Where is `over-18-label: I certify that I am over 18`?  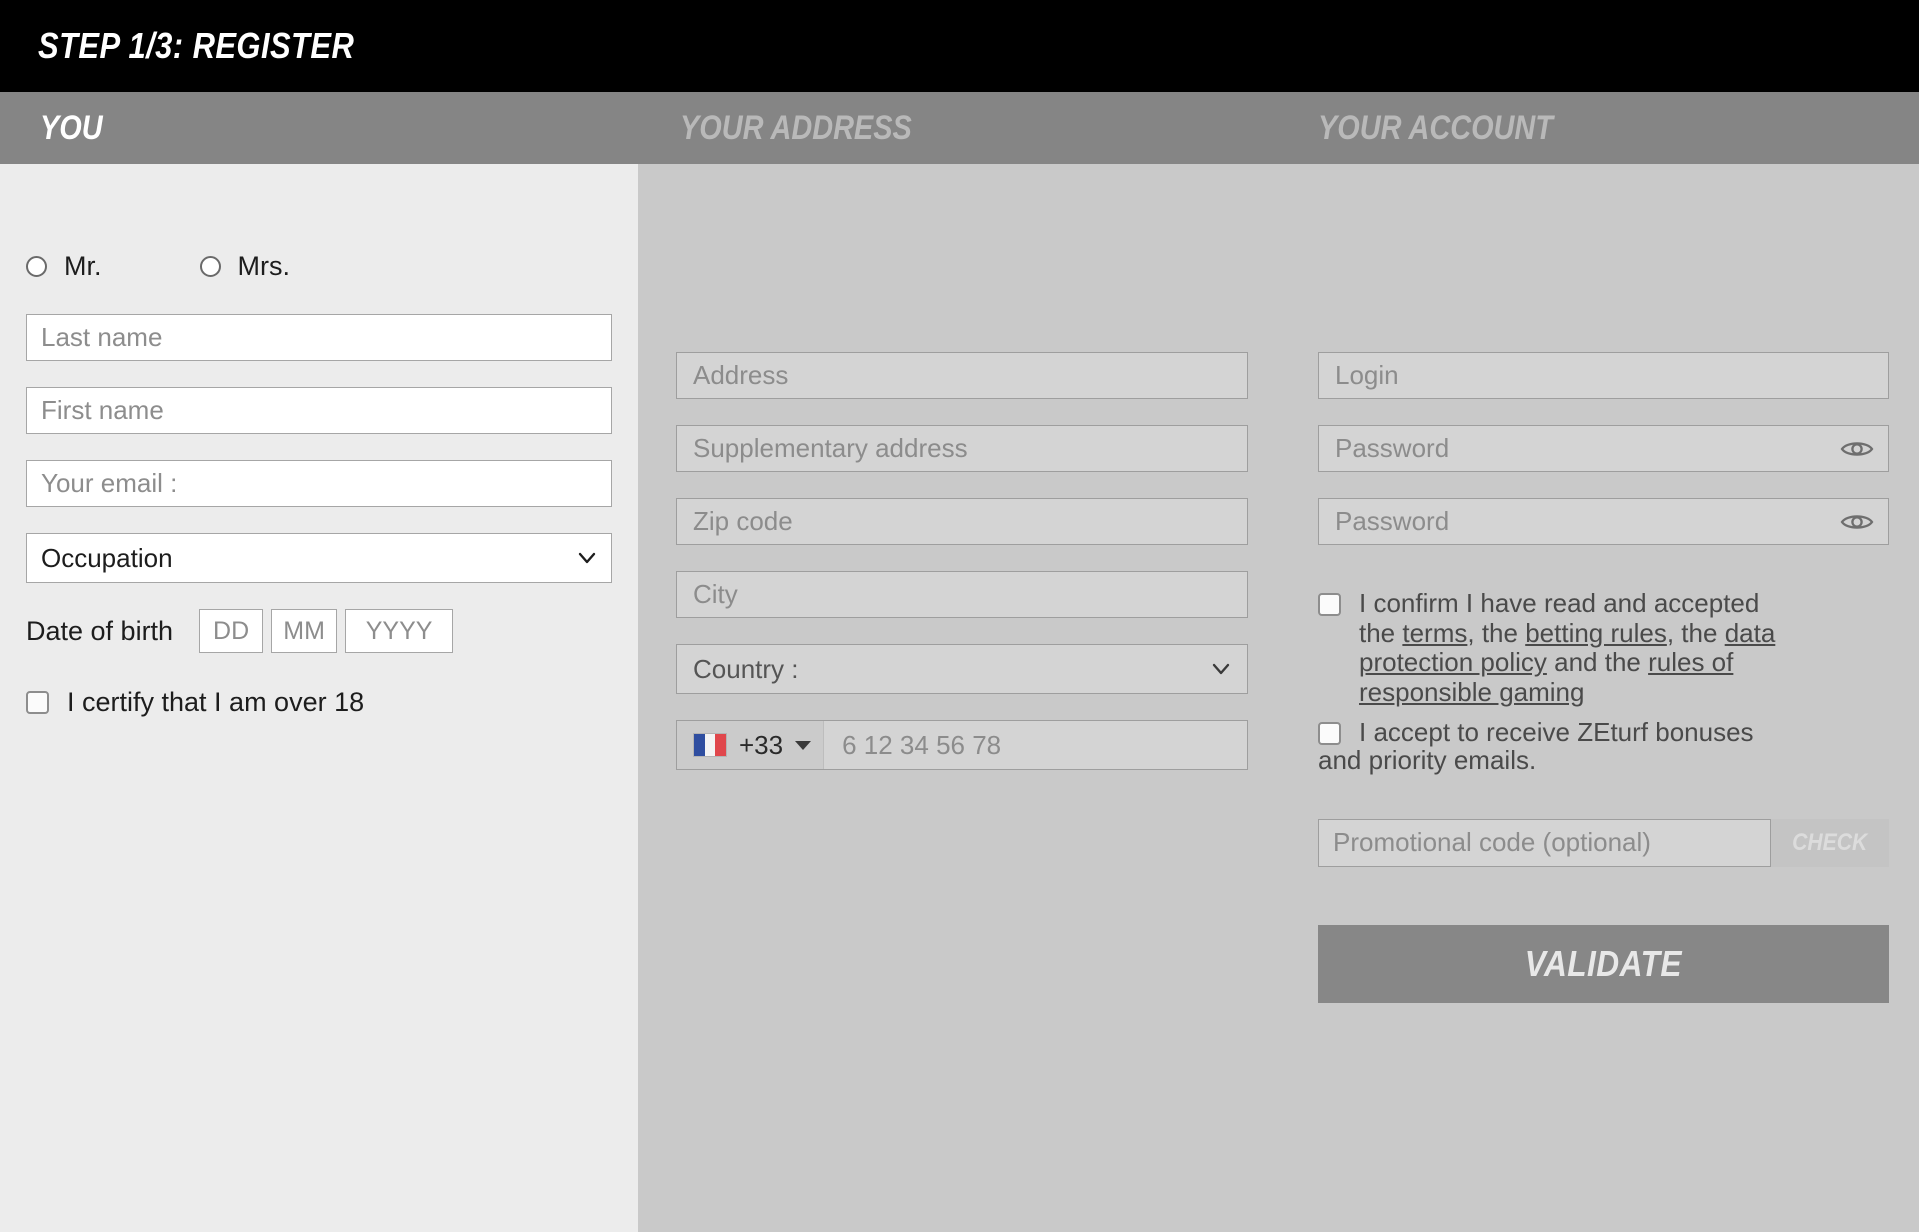
over-18-label: I certify that I am over 18 is located at coordinates (216, 702).